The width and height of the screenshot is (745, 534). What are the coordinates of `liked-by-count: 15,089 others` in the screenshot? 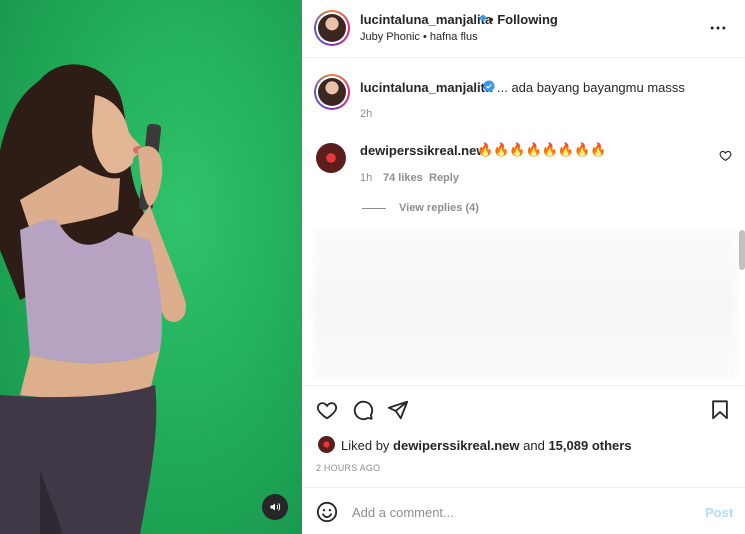 It's located at (589, 445).